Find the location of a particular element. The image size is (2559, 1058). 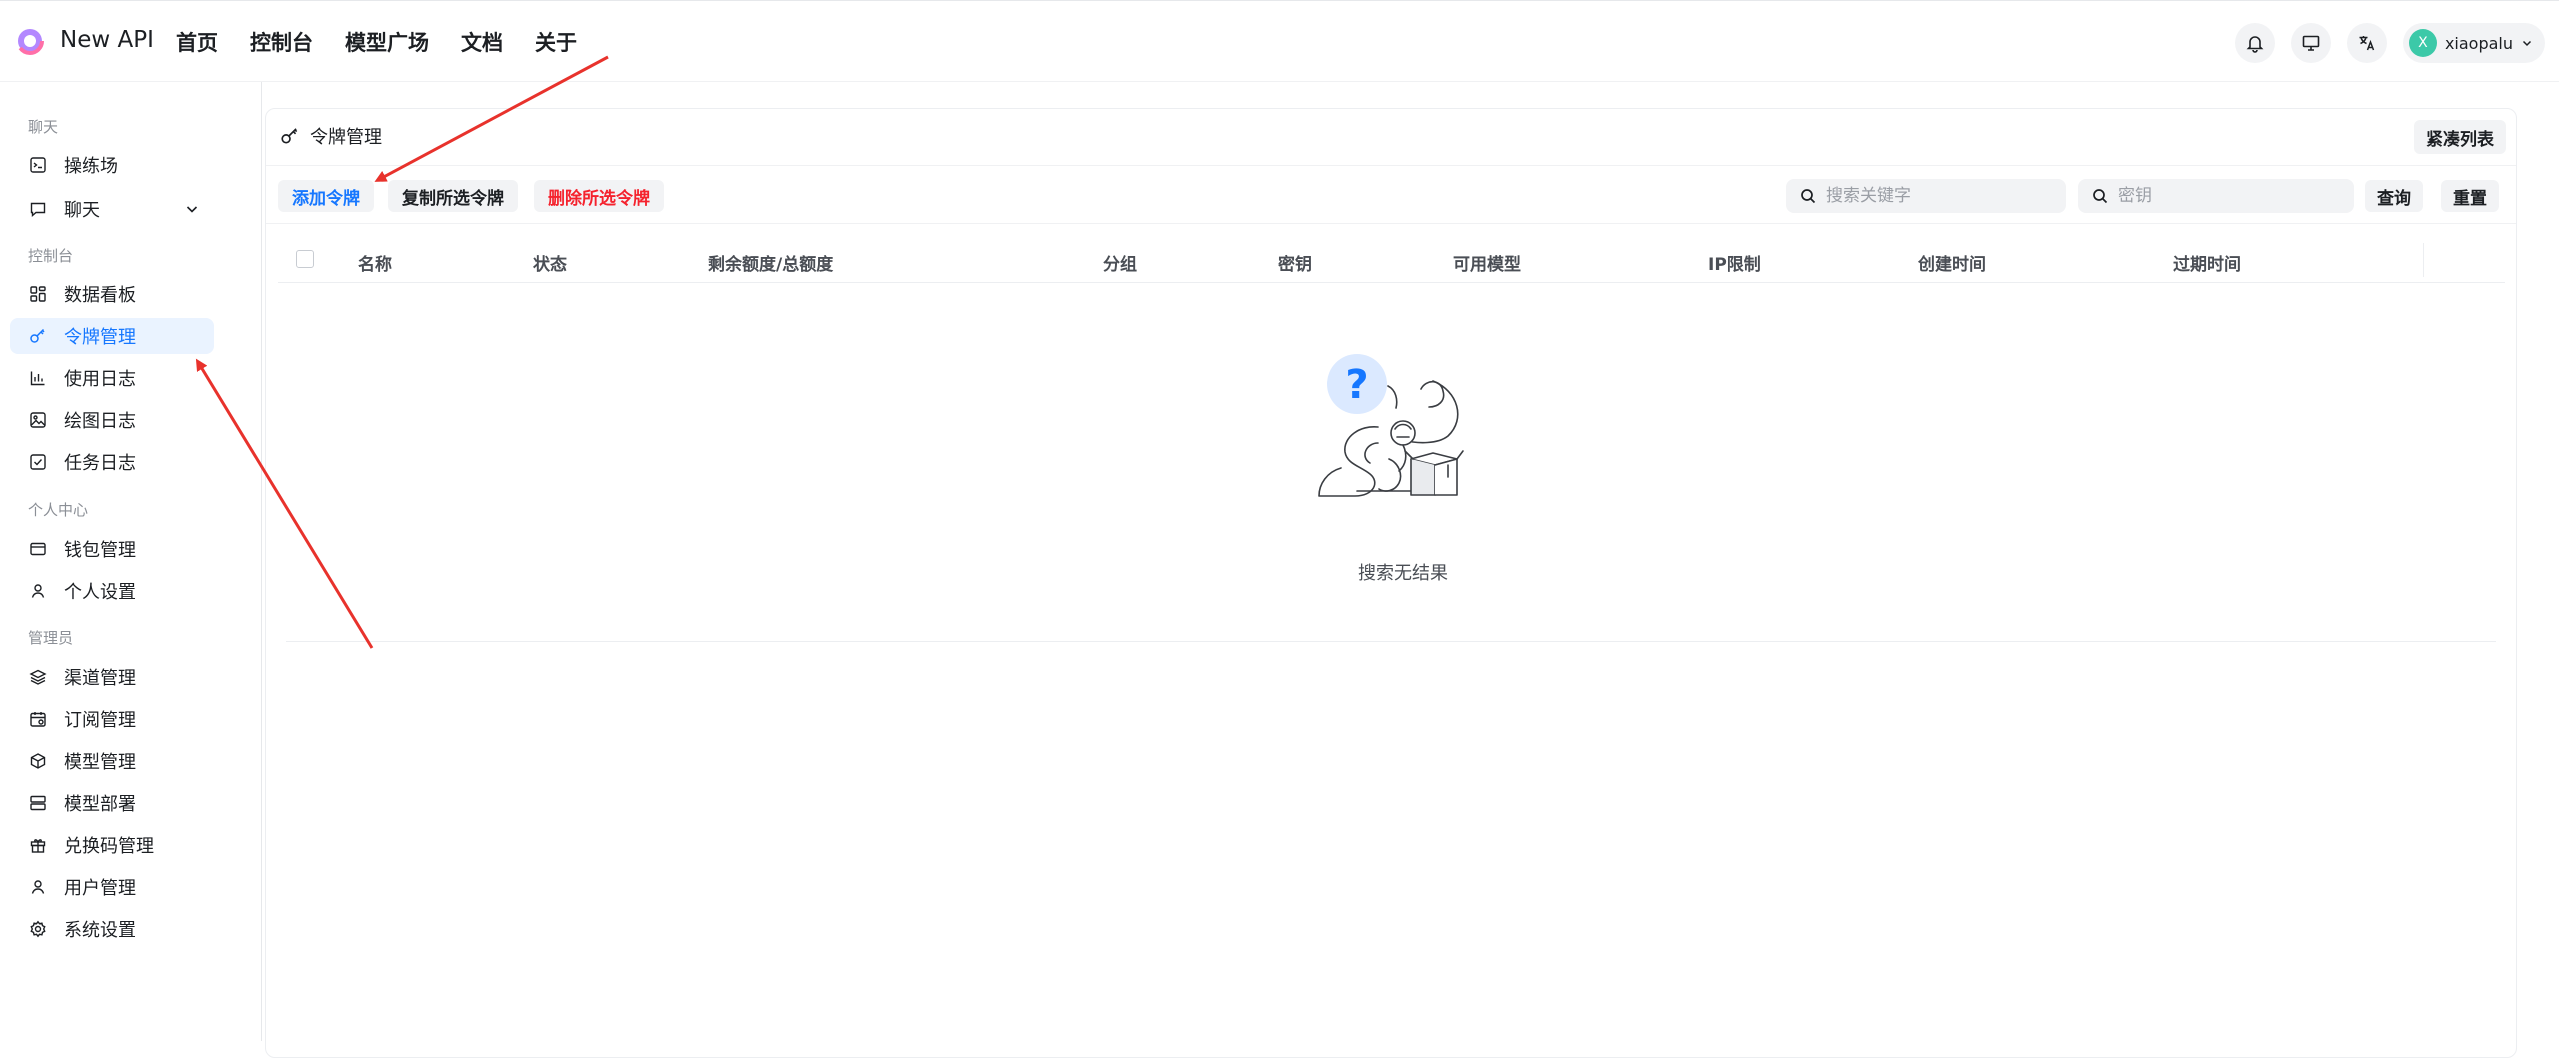

nav-console: 控制台 is located at coordinates (281, 42).